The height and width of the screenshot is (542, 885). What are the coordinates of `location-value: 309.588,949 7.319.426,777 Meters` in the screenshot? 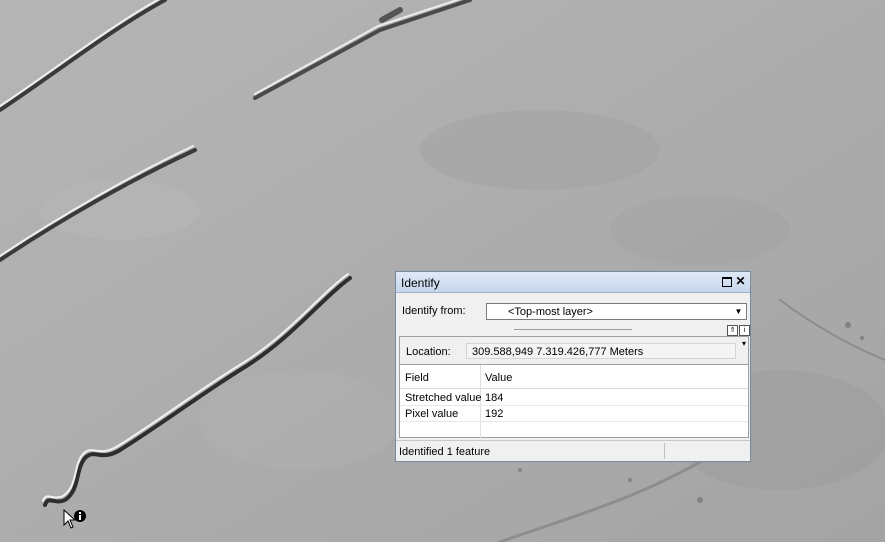 It's located at (601, 351).